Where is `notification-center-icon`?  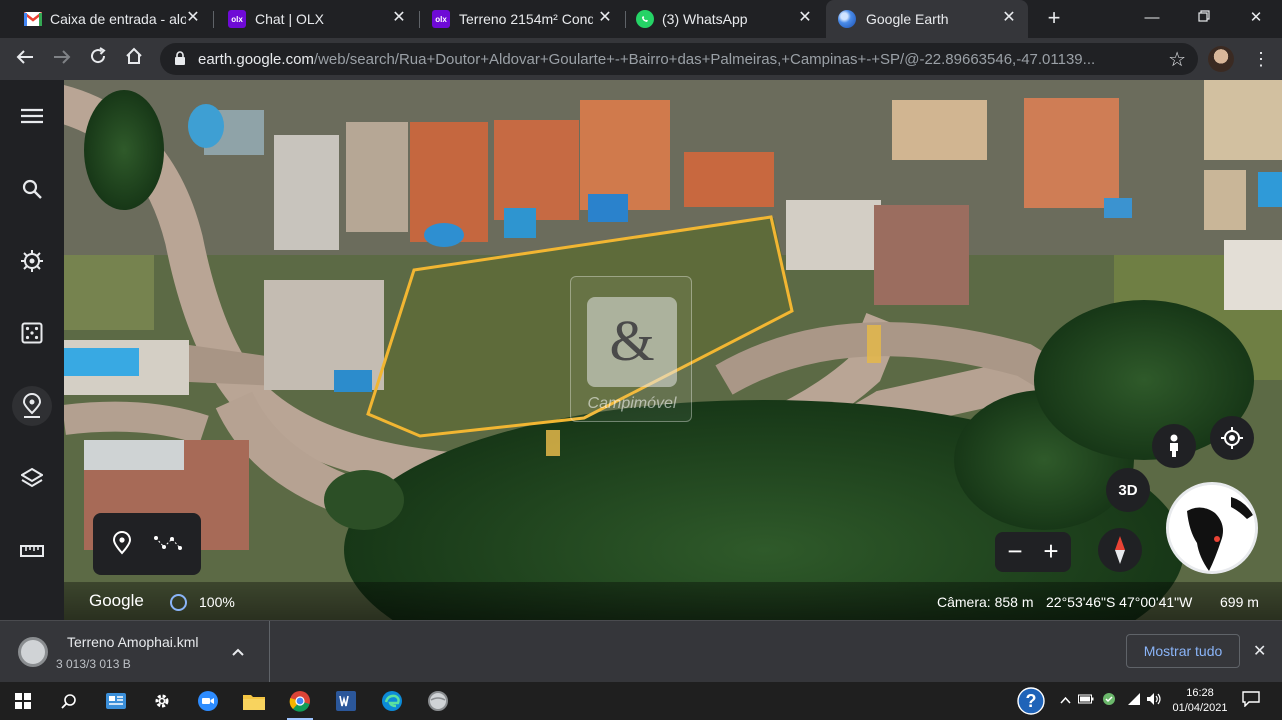
notification-center-icon is located at coordinates (1251, 700).